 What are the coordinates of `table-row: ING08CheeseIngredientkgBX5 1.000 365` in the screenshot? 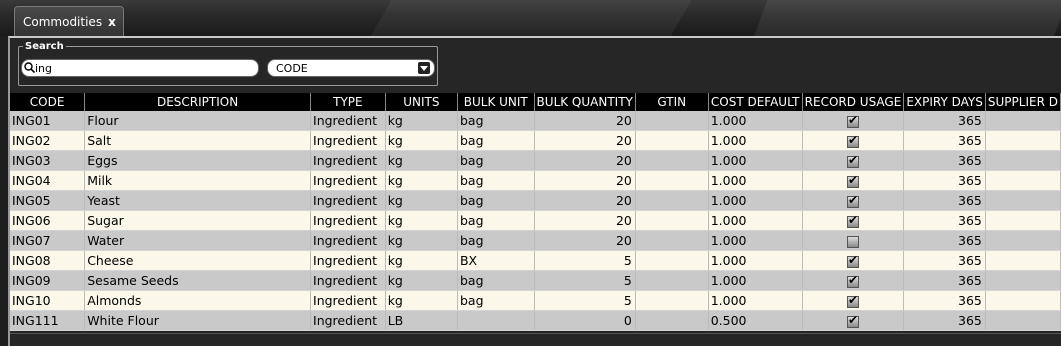 It's located at (535, 260).